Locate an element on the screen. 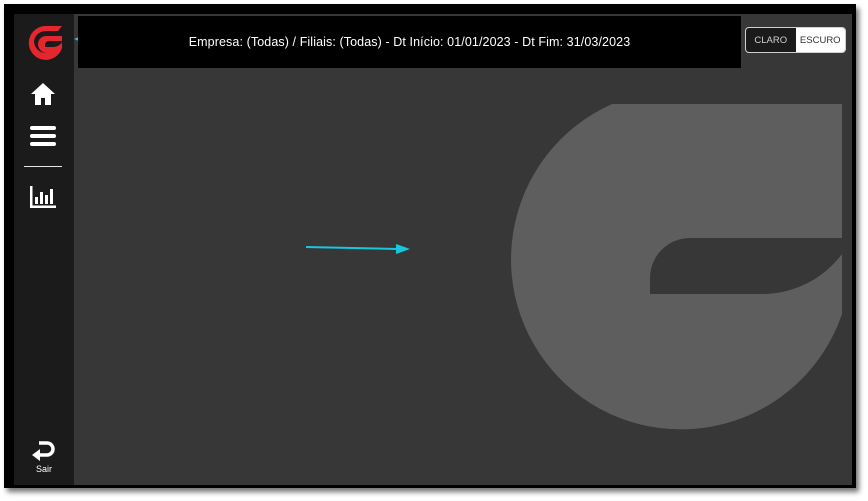  sidebar: Sair is located at coordinates (44, 249).